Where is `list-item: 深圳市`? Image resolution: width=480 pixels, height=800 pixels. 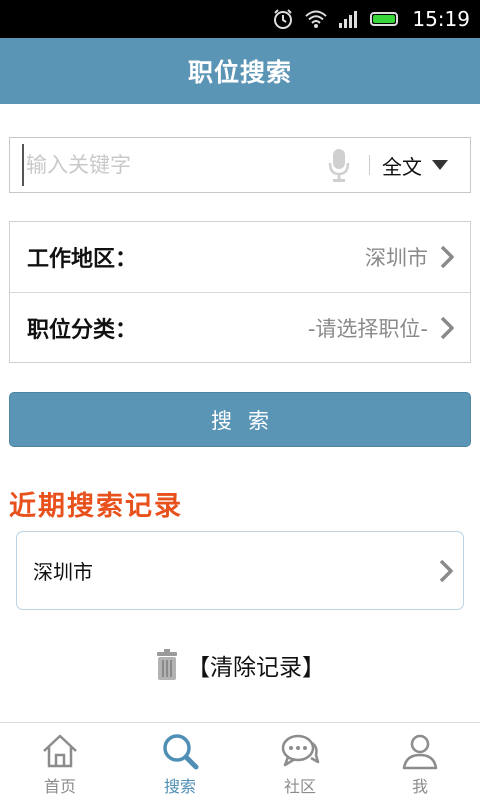
list-item: 深圳市 is located at coordinates (240, 570).